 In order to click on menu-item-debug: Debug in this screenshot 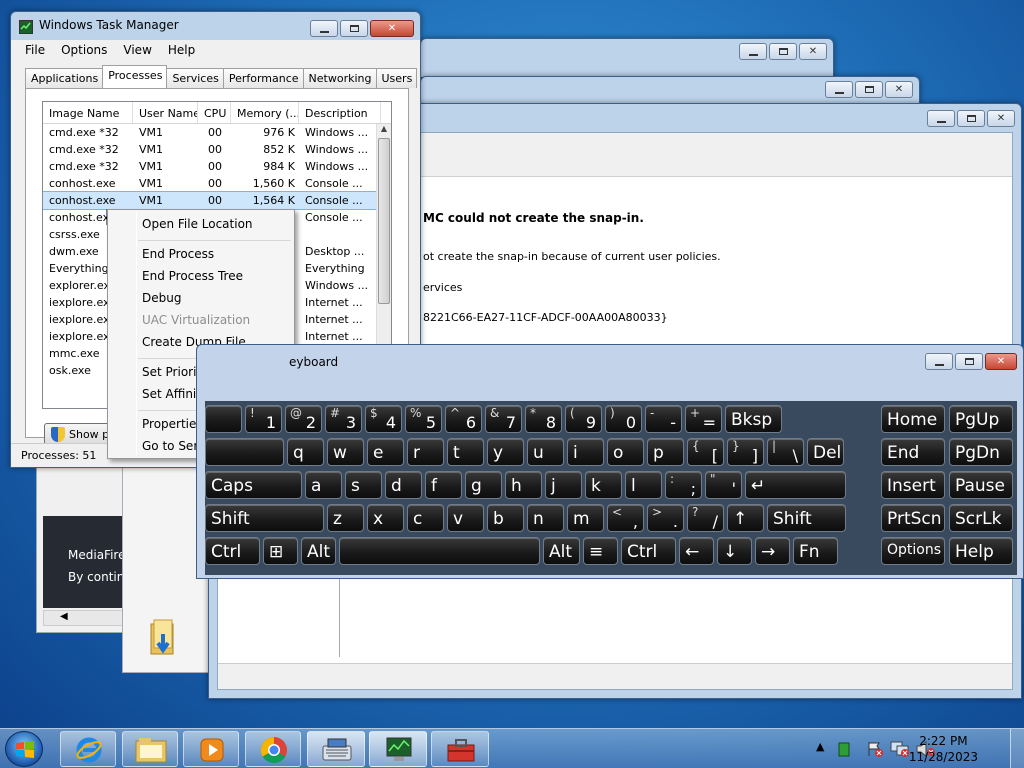, I will do `click(161, 298)`.